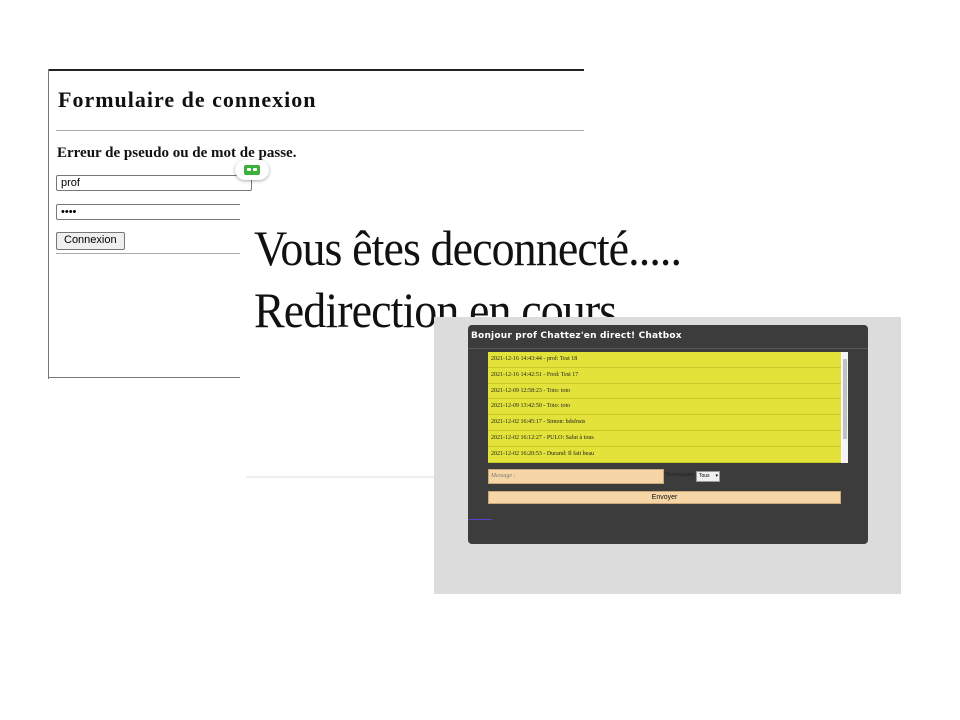  I want to click on recipient-select: Tous ▾, so click(708, 476).